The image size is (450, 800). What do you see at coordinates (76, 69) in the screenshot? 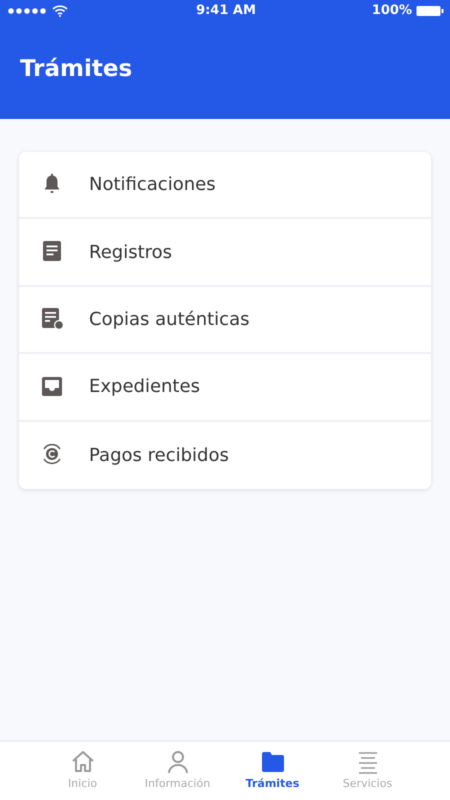
I see `page-title: Trámites` at bounding box center [76, 69].